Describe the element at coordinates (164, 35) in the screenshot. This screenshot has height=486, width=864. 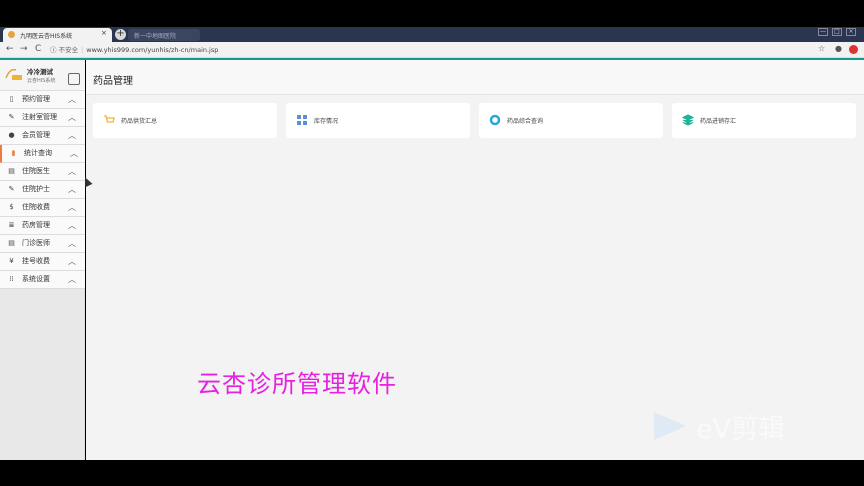
I see `browser-tab-inactive: 新一中地图医院` at that location.